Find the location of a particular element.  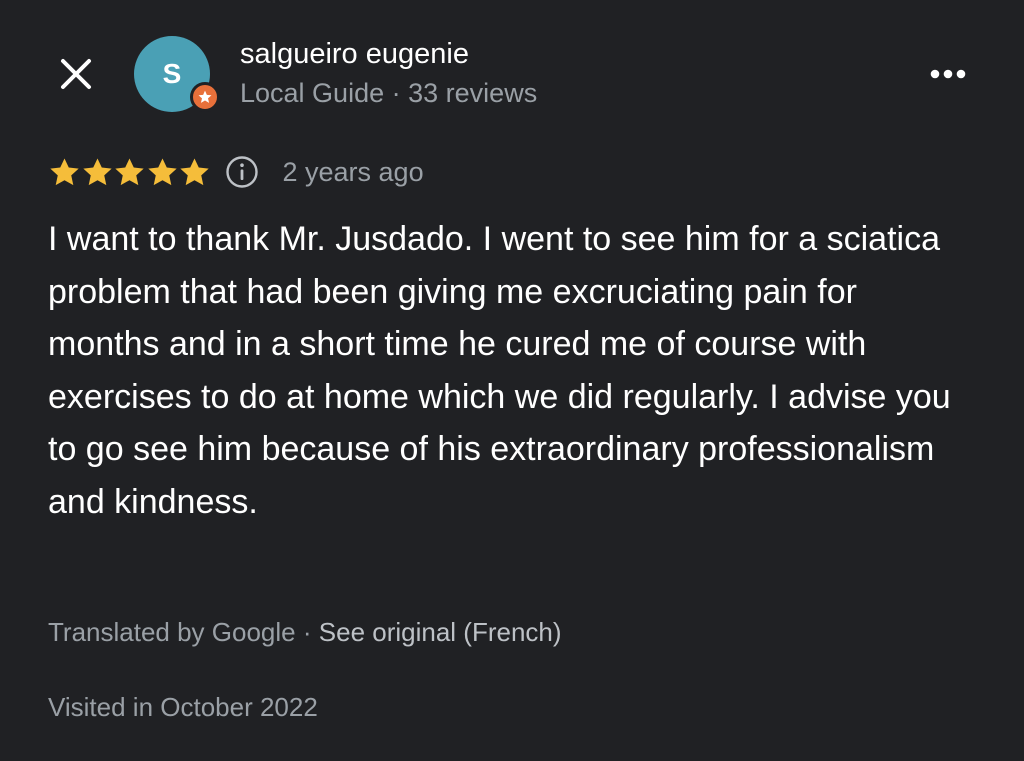

star-rating is located at coordinates (129, 172).